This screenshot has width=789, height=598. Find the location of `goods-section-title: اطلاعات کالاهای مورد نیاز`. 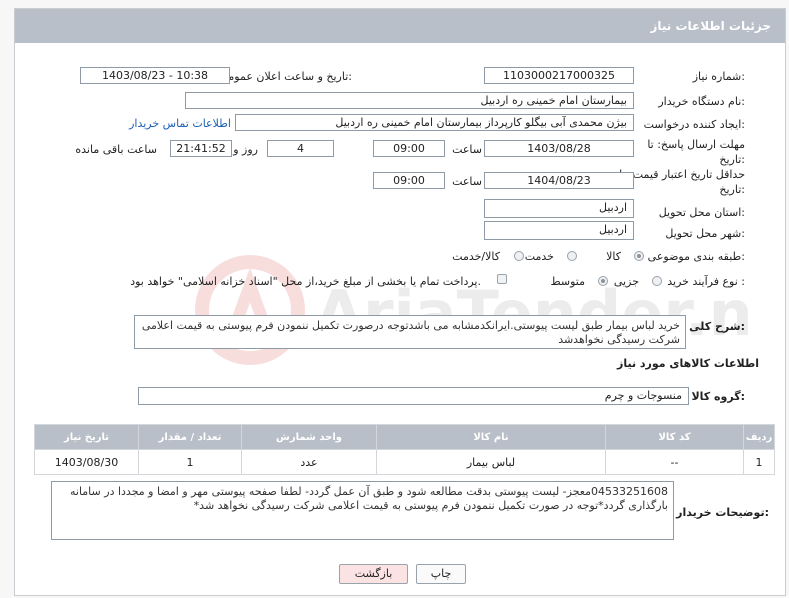

goods-section-title: اطلاعات کالاهای مورد نیاز is located at coordinates (688, 363).